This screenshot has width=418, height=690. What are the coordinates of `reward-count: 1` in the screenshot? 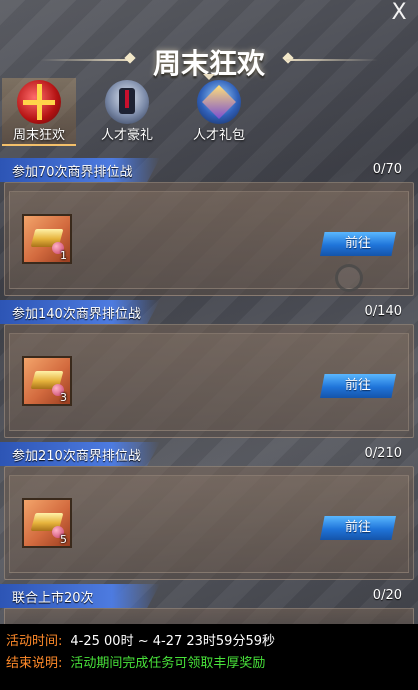 It's located at (63, 255).